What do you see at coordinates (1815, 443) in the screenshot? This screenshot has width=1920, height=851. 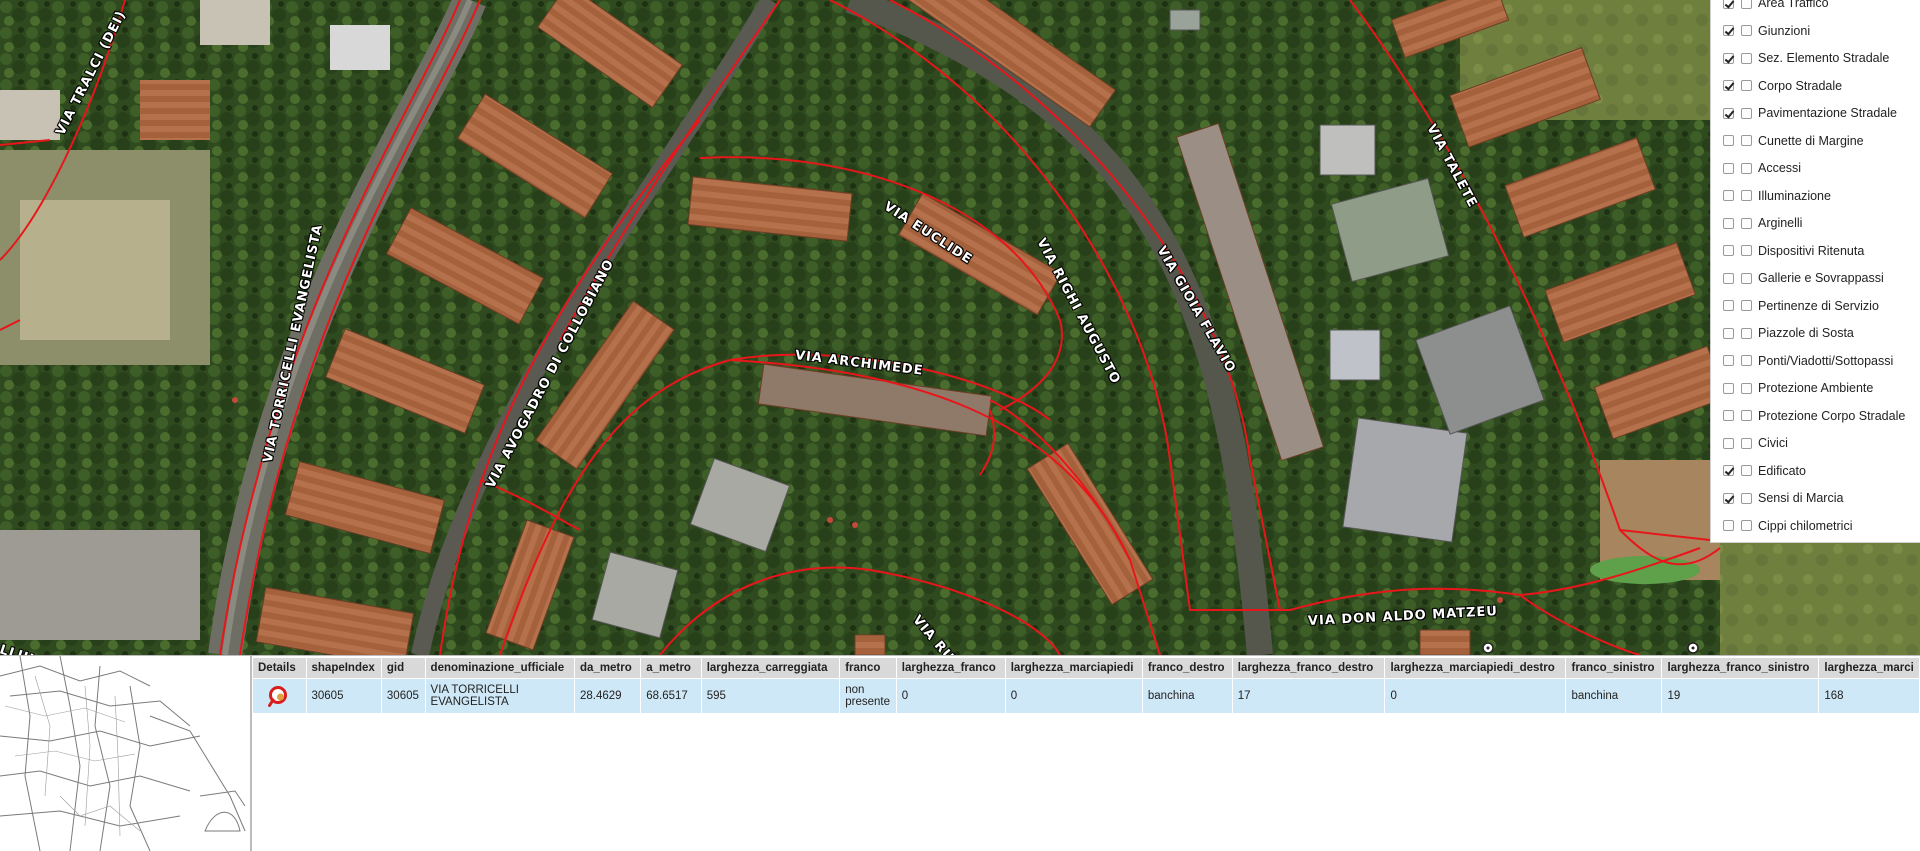 I see `layer-row: Civici` at bounding box center [1815, 443].